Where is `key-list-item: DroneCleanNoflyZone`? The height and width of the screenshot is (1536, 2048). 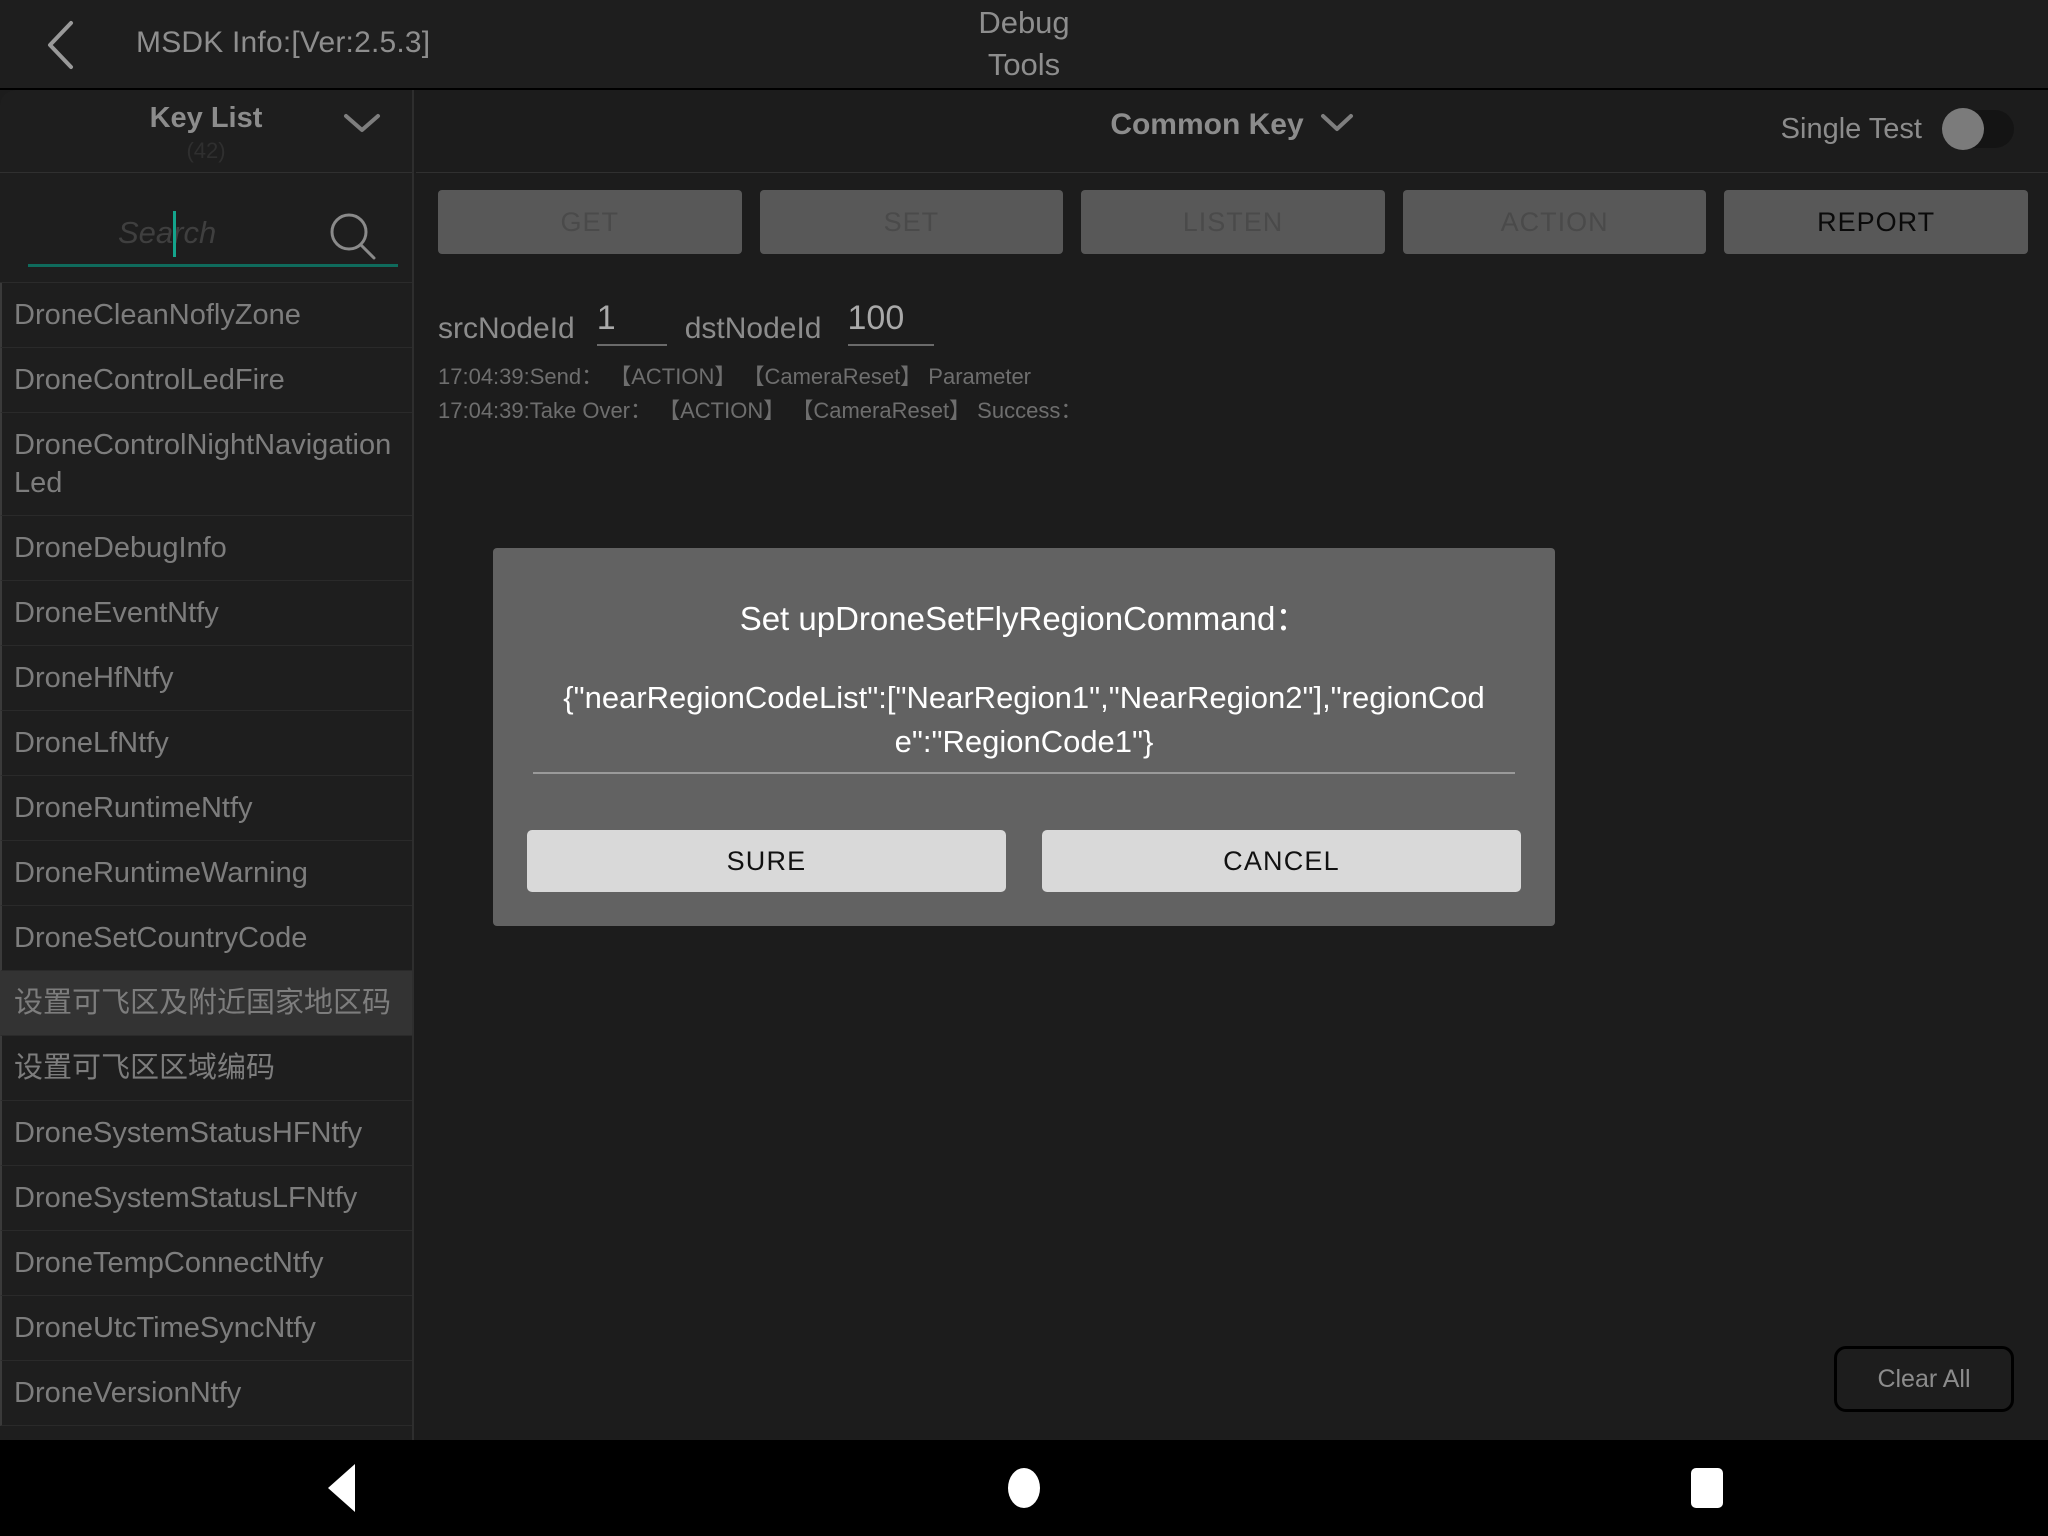 key-list-item: DroneCleanNoflyZone is located at coordinates (206, 315).